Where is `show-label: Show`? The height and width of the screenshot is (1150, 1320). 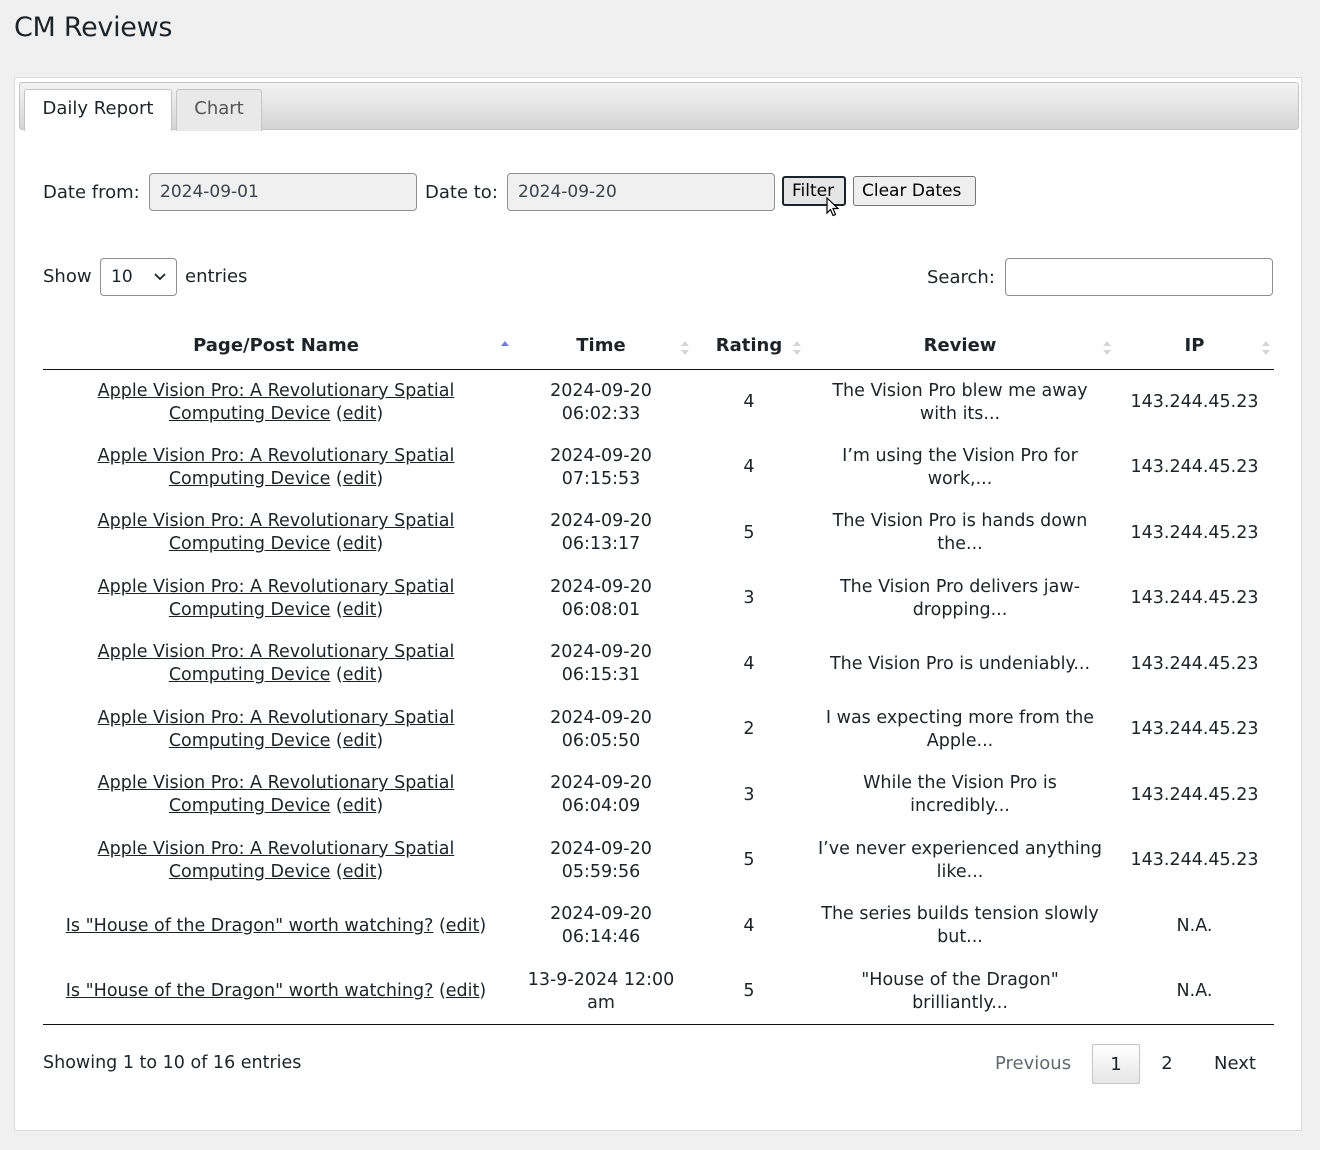 show-label: Show is located at coordinates (67, 276).